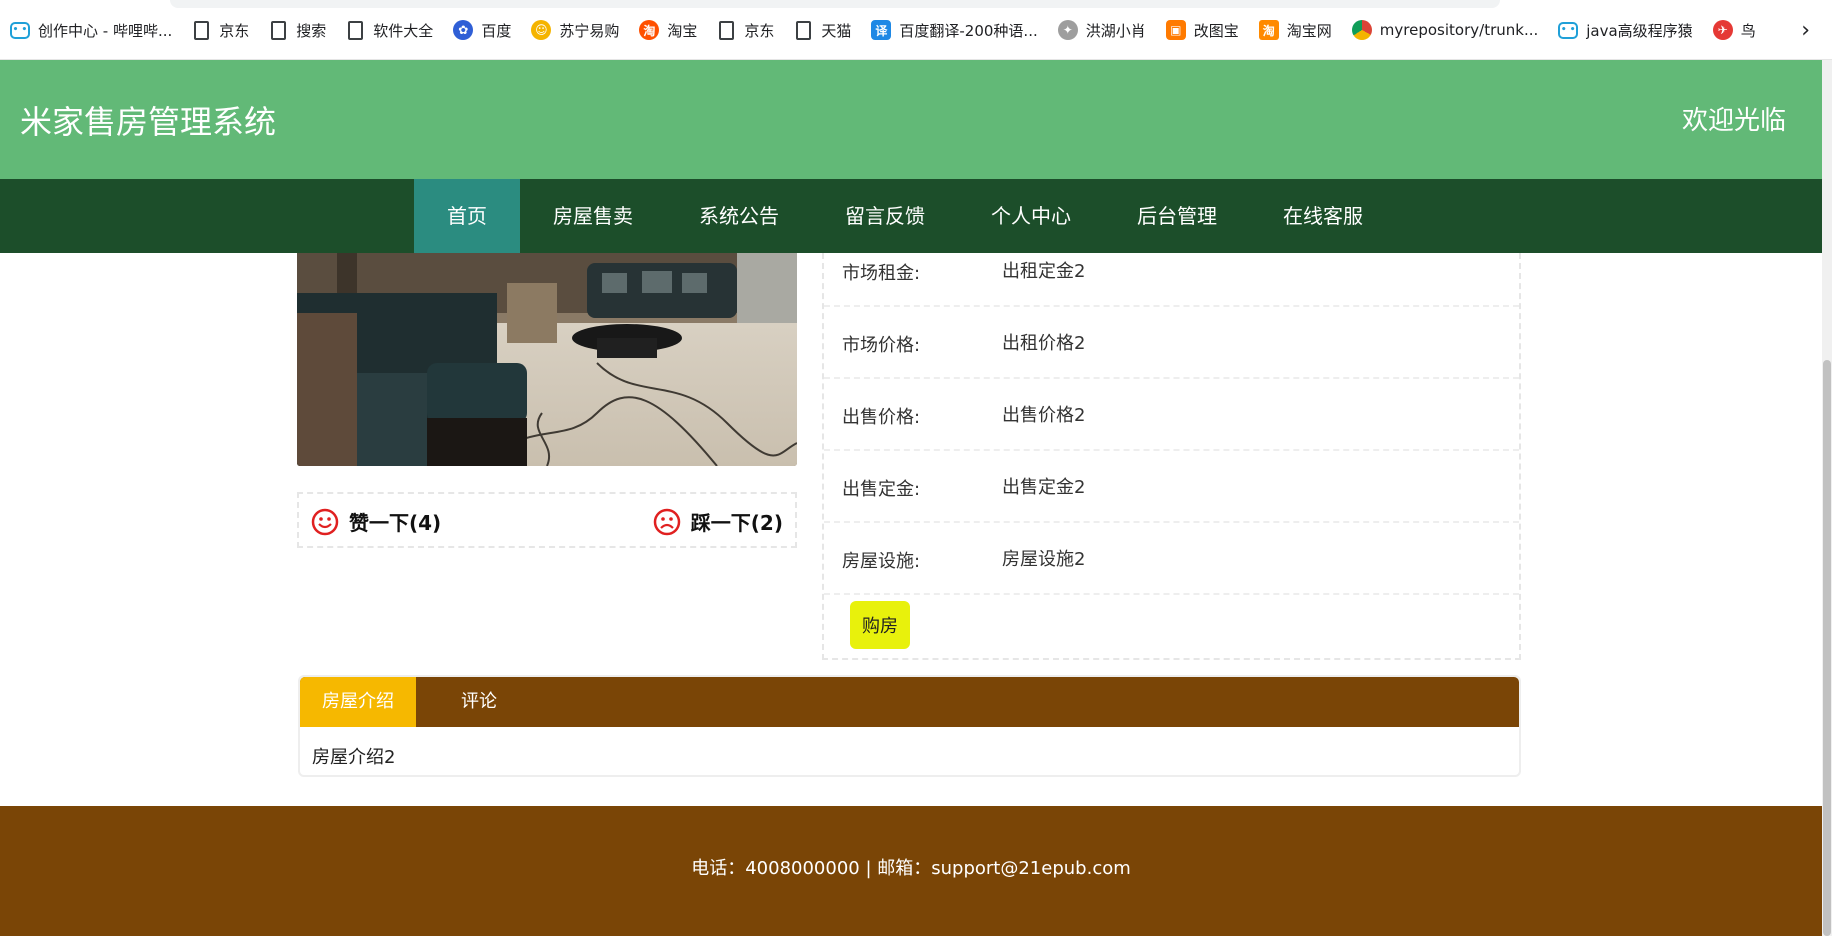  I want to click on nav-item-house-sale: 房屋售卖, so click(593, 216).